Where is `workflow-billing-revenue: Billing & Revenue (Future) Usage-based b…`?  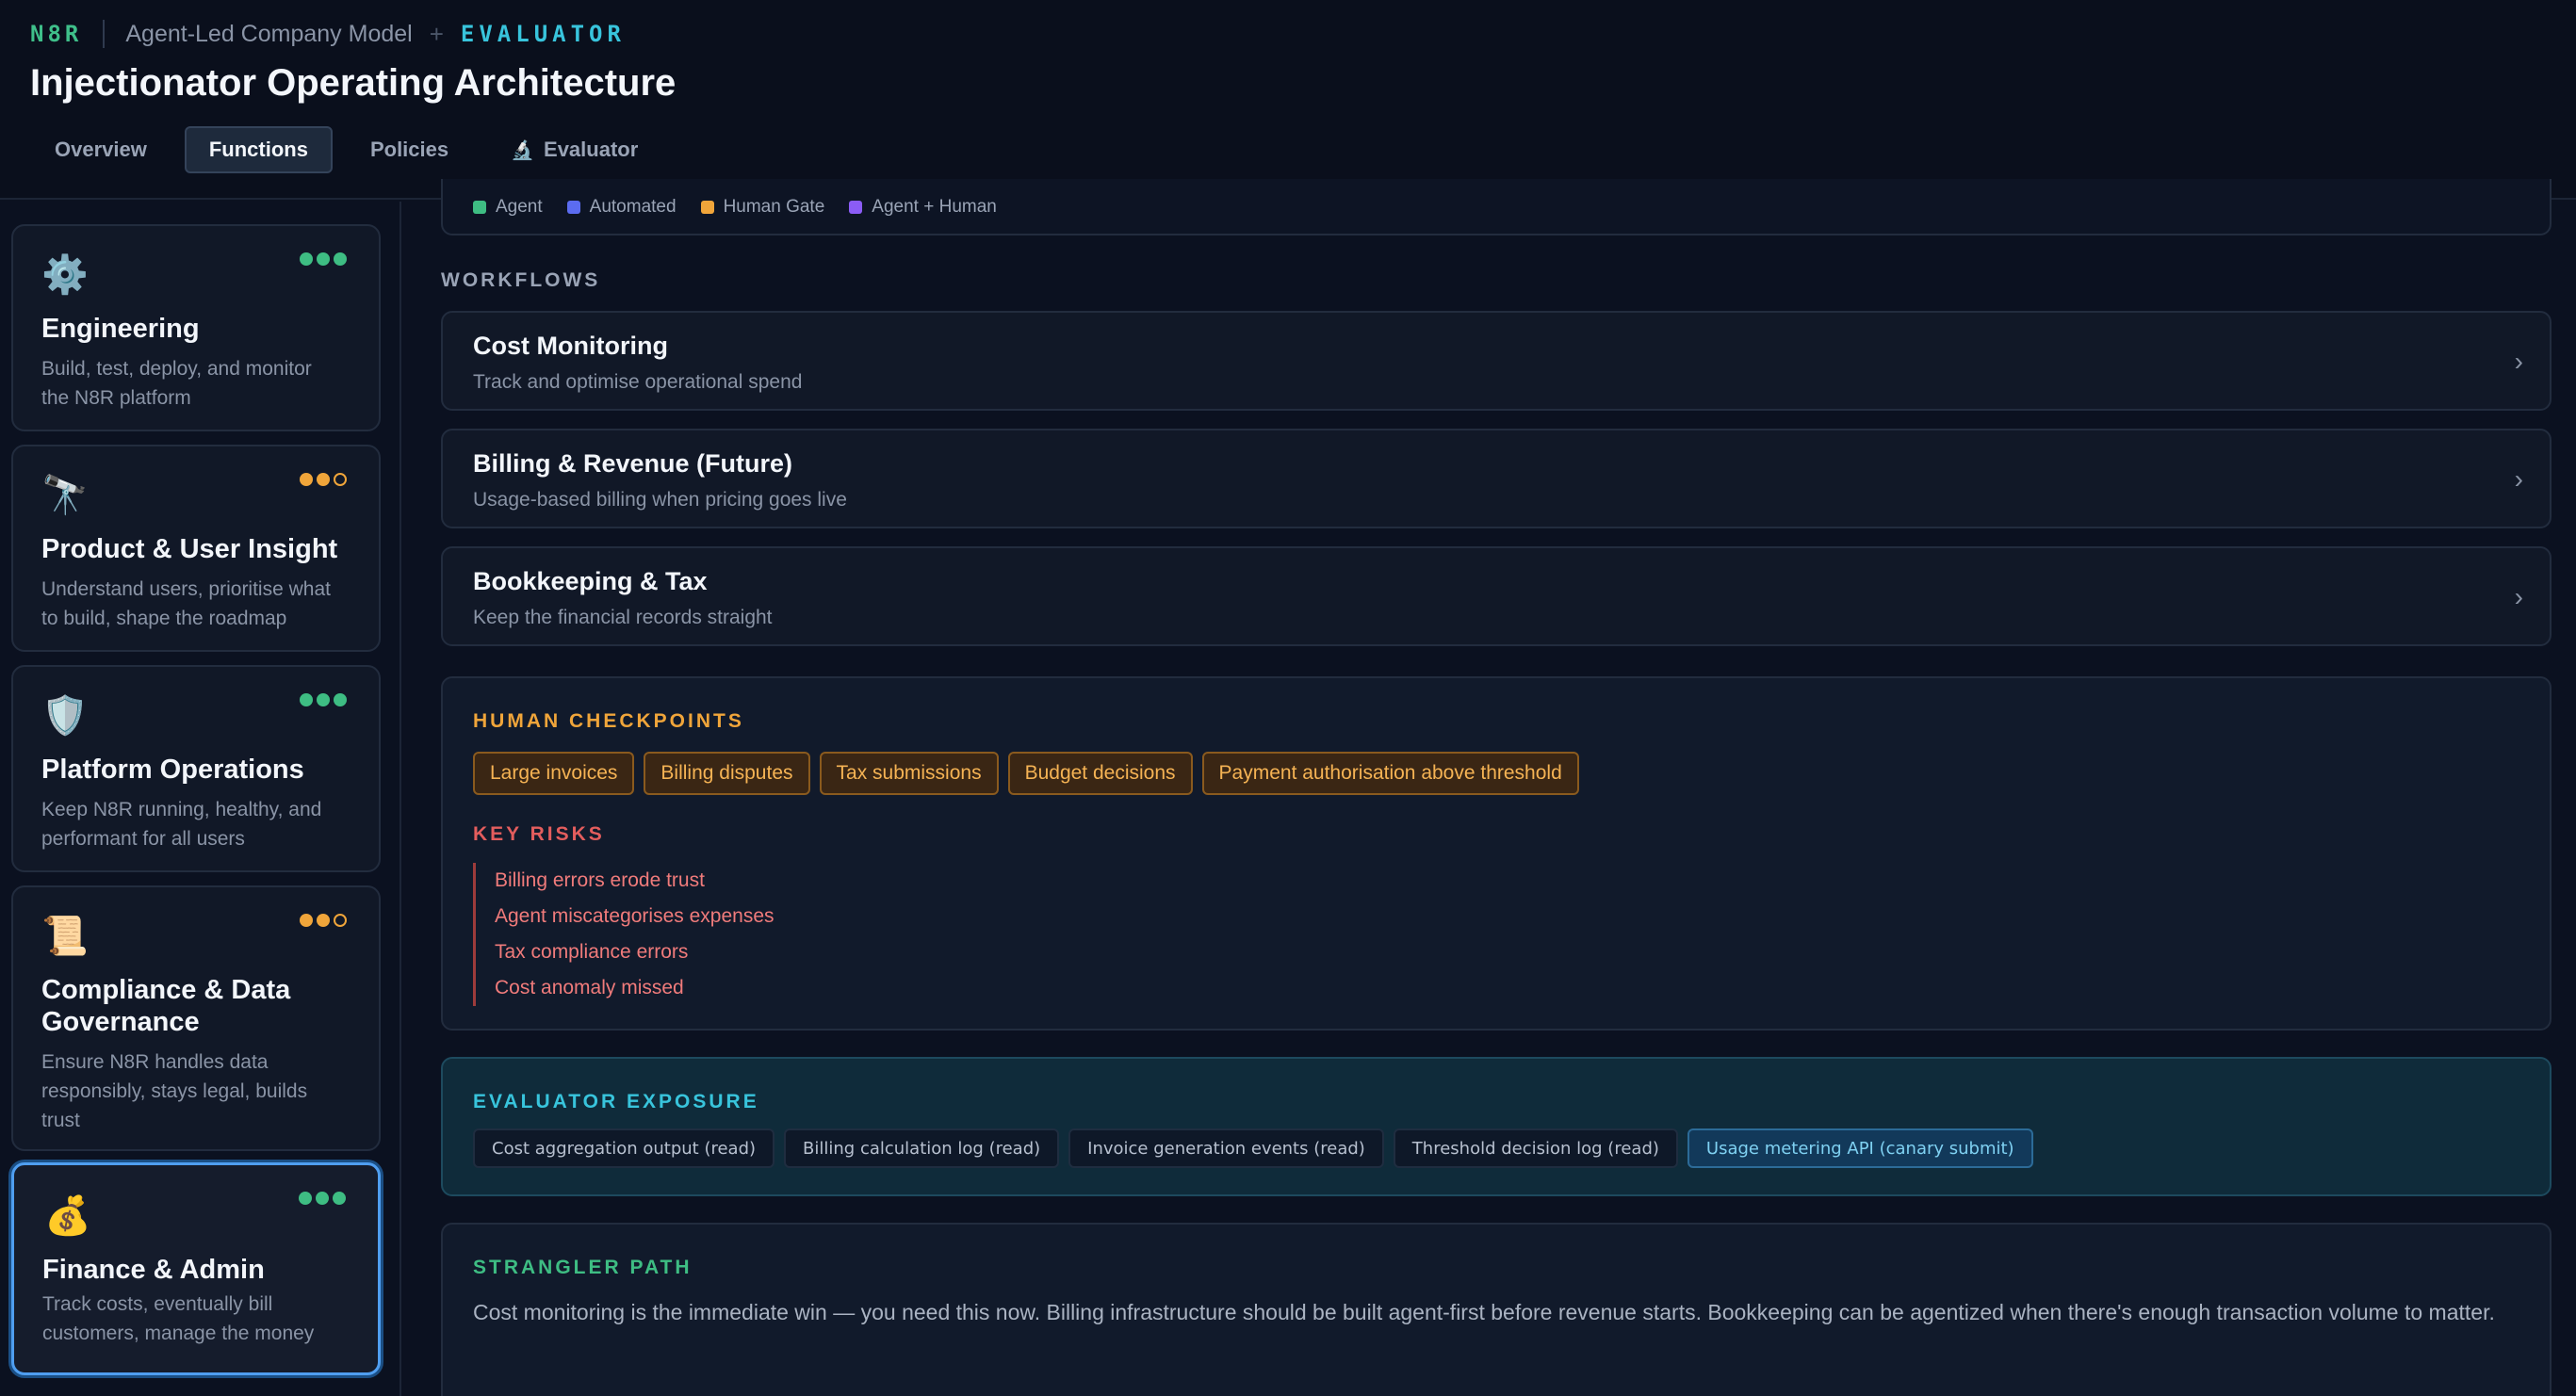 workflow-billing-revenue: Billing & Revenue (Future) Usage-based b… is located at coordinates (1496, 478).